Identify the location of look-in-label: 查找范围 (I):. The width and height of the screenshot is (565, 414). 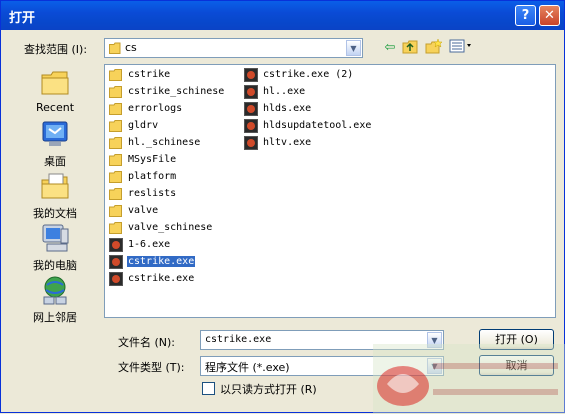
(56, 49).